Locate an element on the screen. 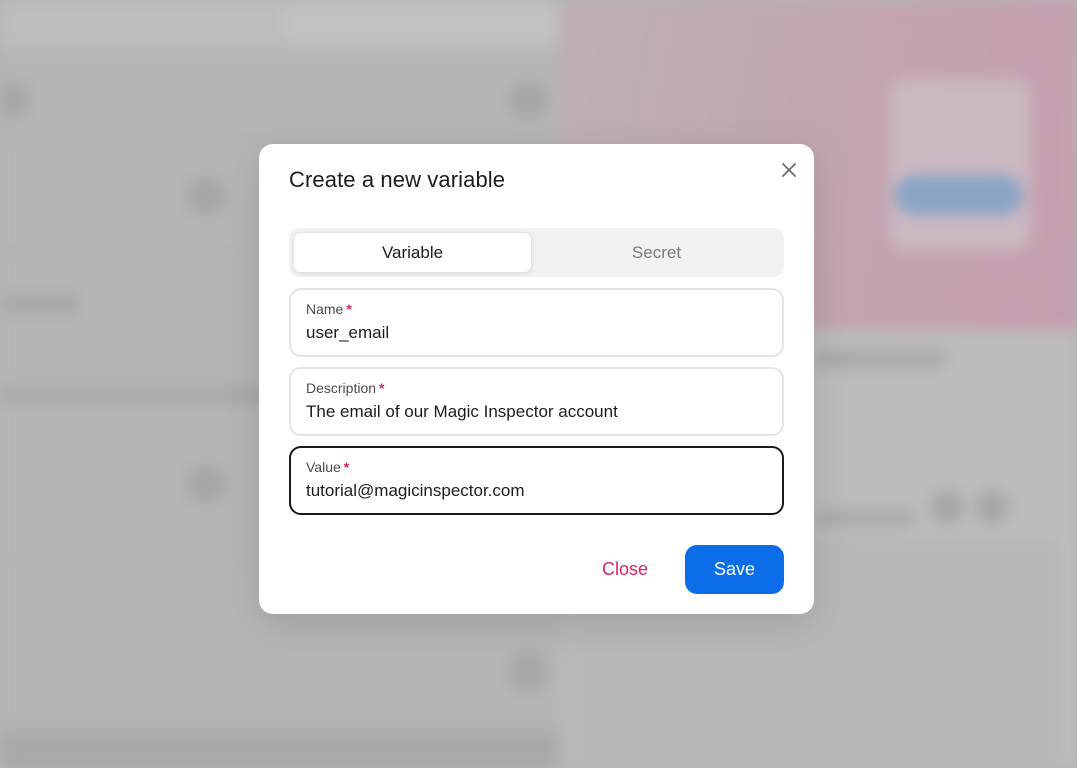 The height and width of the screenshot is (768, 1077). value-field-label: Value * is located at coordinates (328, 467).